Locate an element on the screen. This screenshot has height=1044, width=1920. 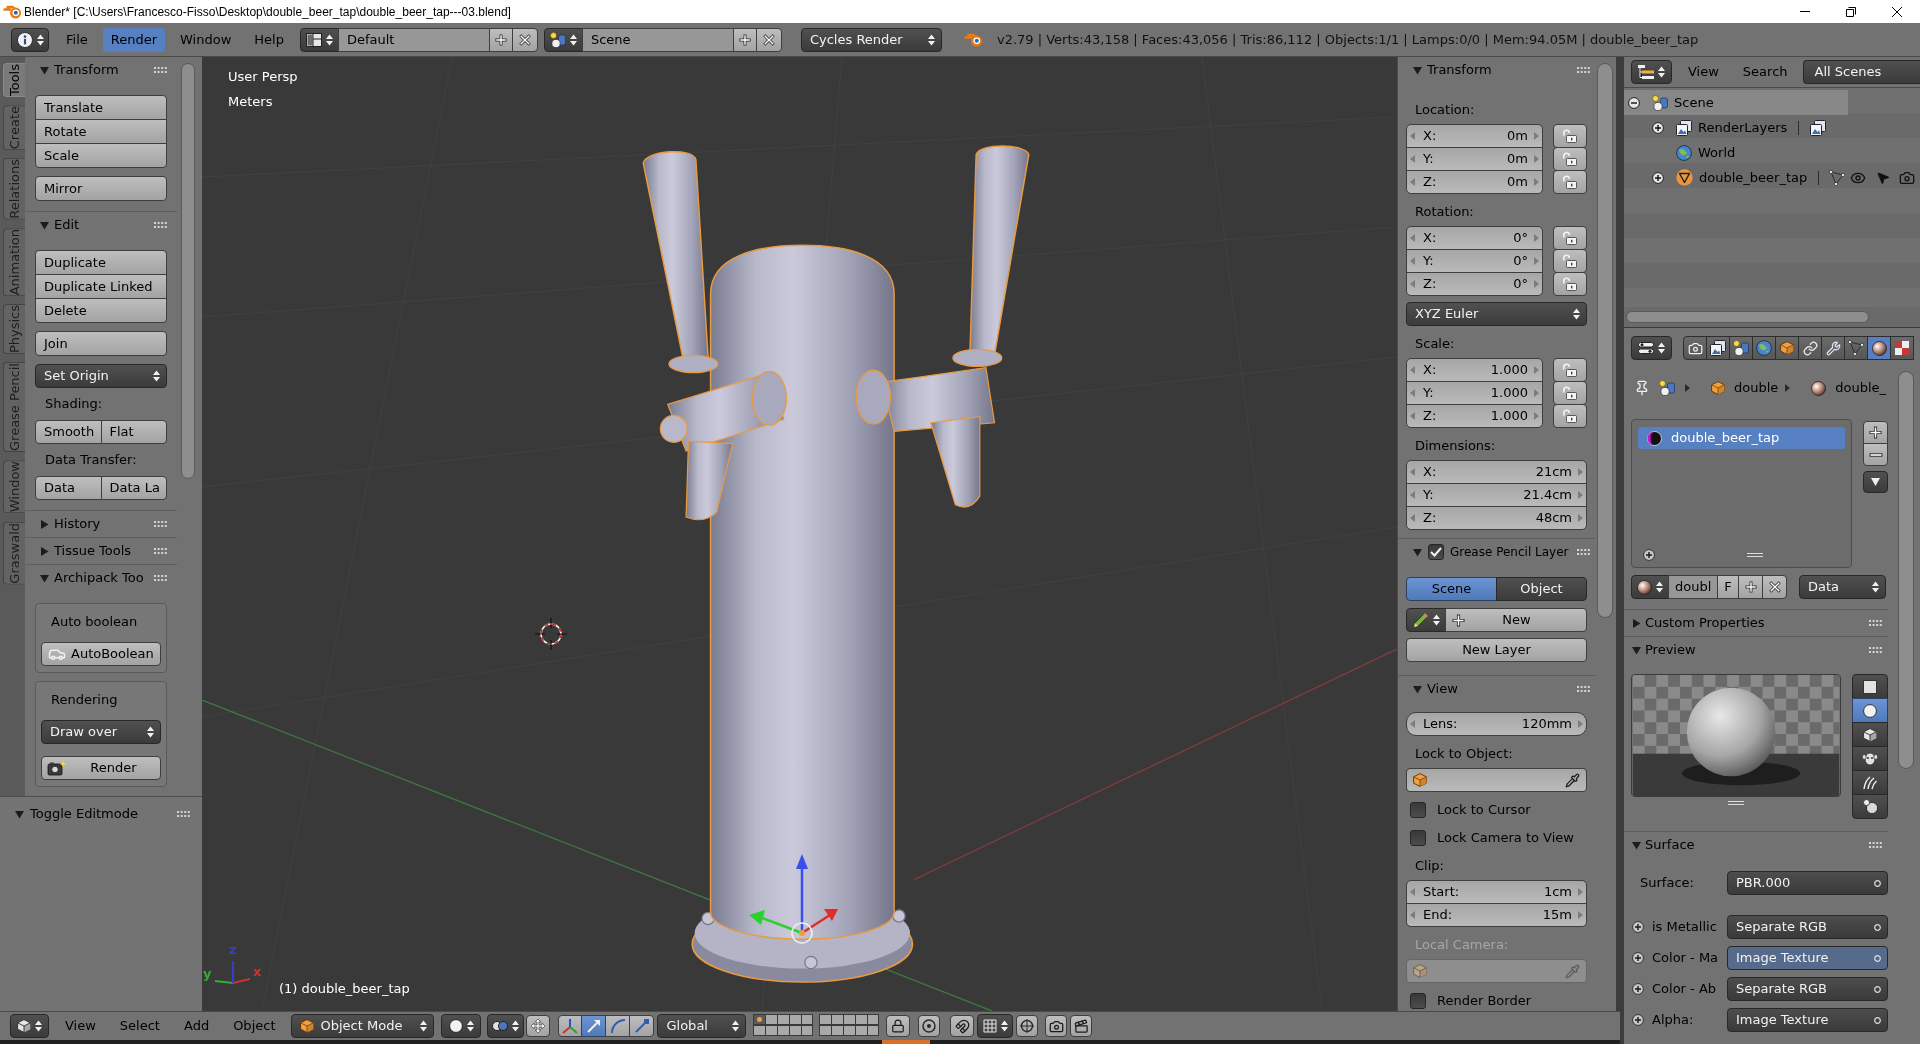
outliner-item: double_beer_tap is located at coordinates (1736, 177).